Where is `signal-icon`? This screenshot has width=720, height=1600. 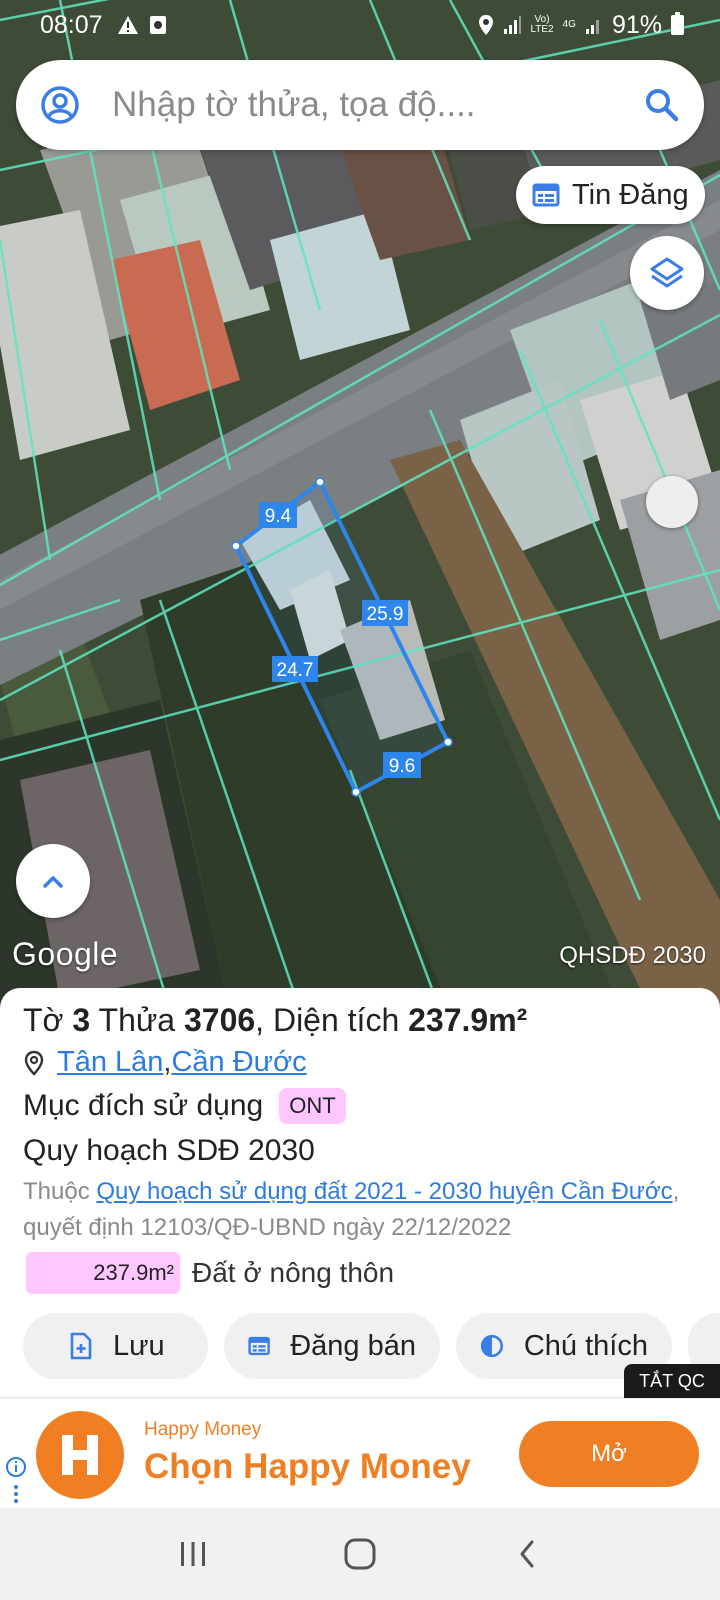 signal-icon is located at coordinates (513, 25).